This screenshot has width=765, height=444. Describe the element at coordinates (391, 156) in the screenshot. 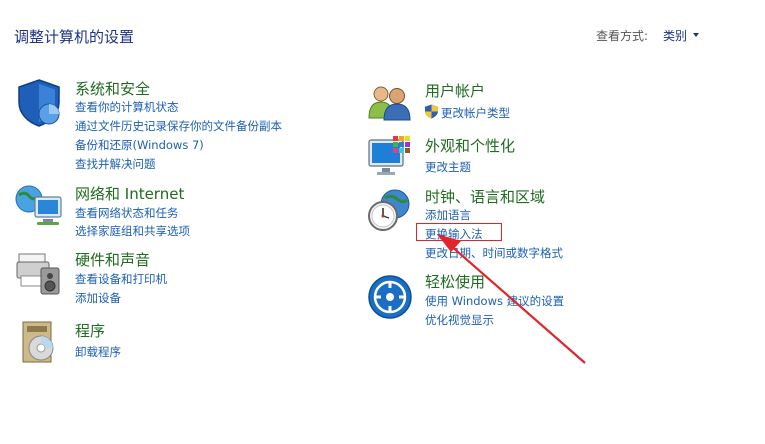

I see `monitor-palette-icon` at that location.